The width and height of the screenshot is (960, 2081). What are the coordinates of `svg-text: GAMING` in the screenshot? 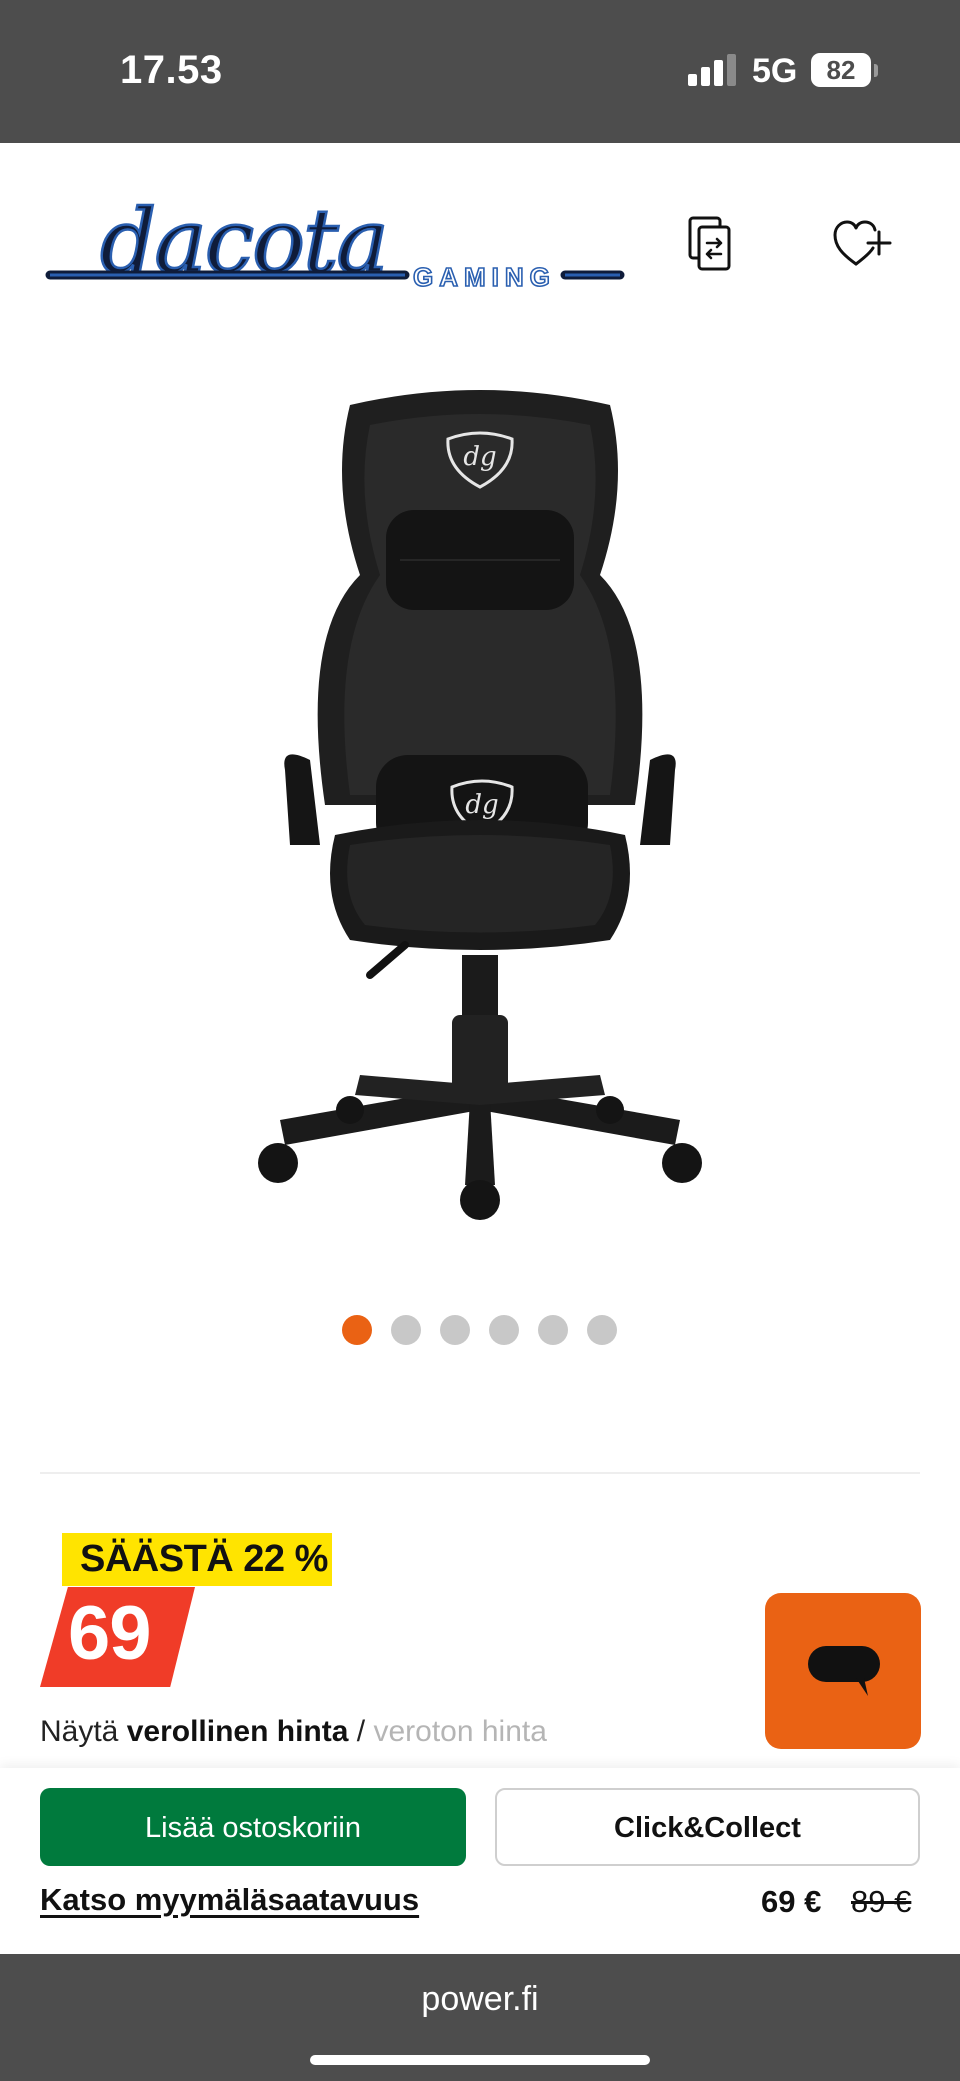 It's located at (484, 276).